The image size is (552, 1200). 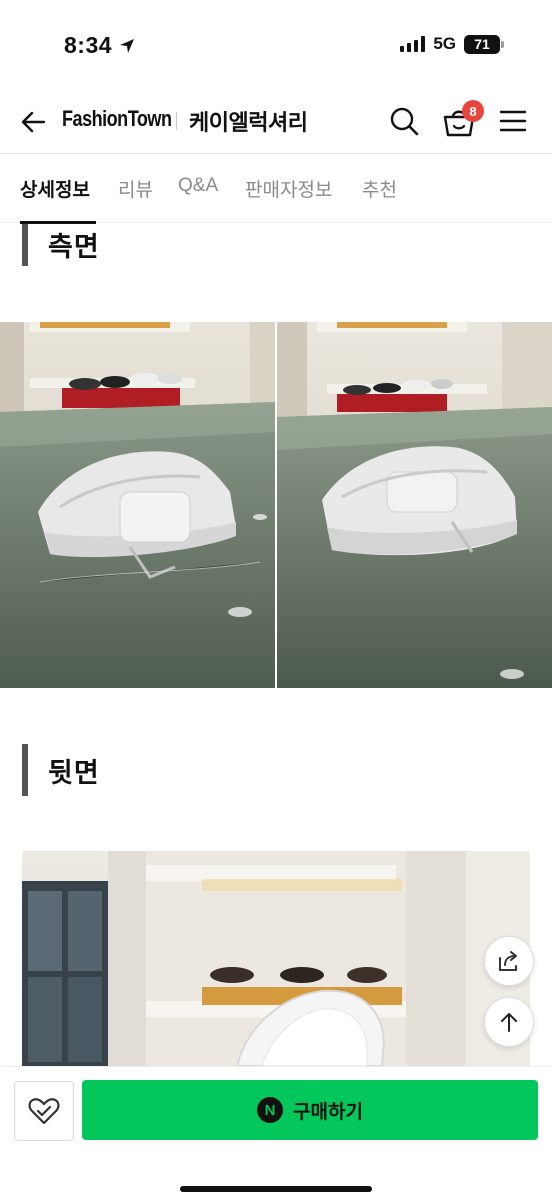 I want to click on header-divider, so click(x=176, y=121).